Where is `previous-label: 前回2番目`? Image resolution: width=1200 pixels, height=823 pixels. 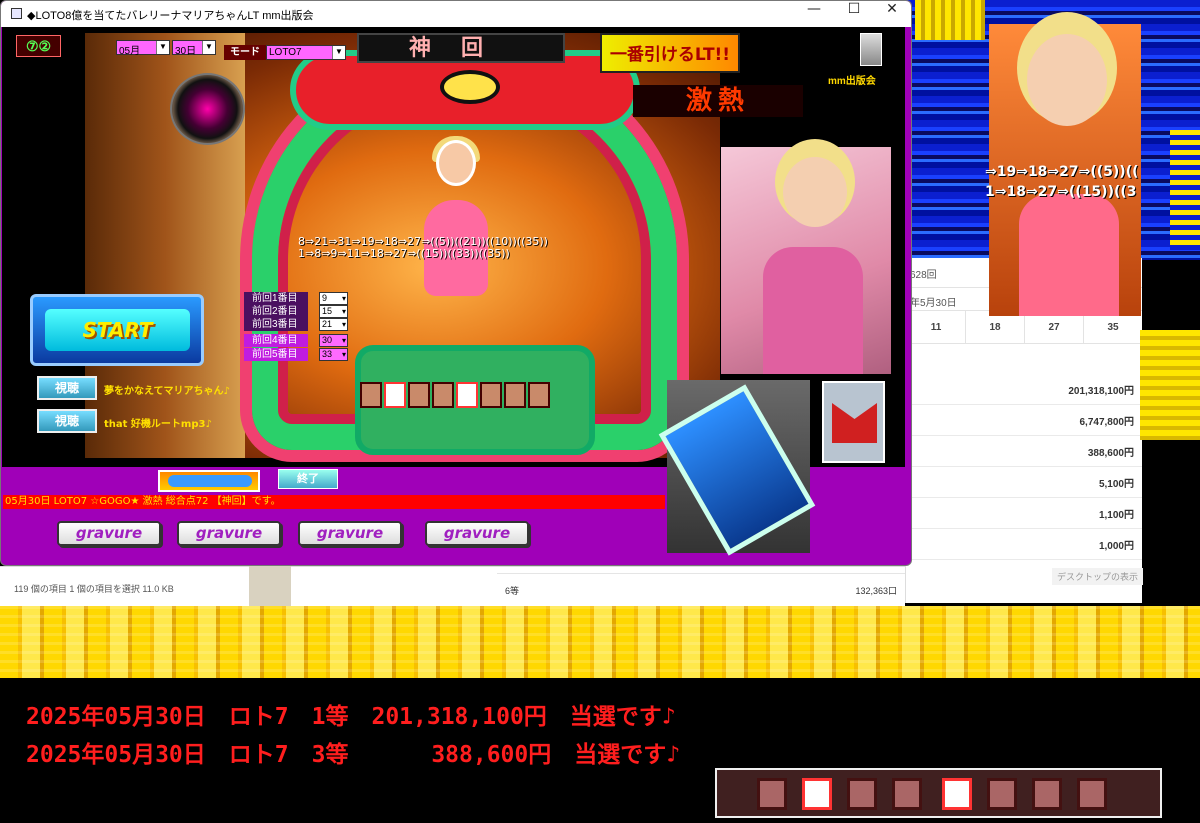
previous-label: 前回2番目 is located at coordinates (276, 311).